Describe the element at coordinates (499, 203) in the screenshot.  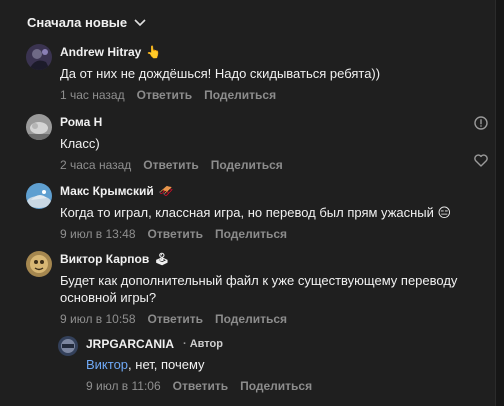
I see `scrollbar-track` at that location.